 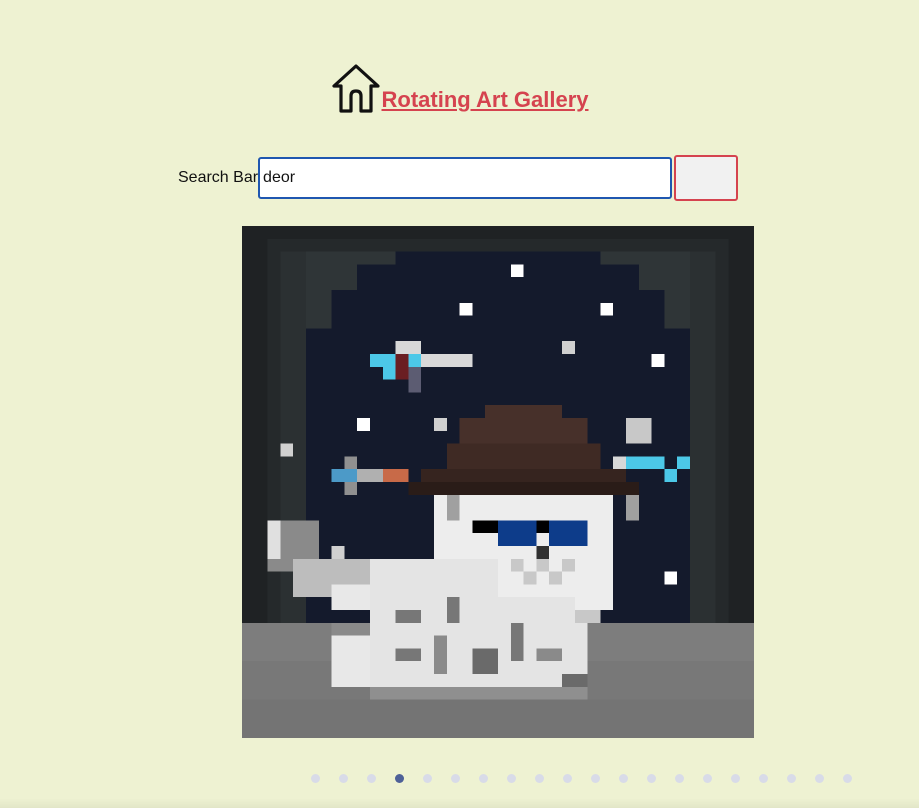 What do you see at coordinates (356, 88) in the screenshot?
I see `home-icon` at bounding box center [356, 88].